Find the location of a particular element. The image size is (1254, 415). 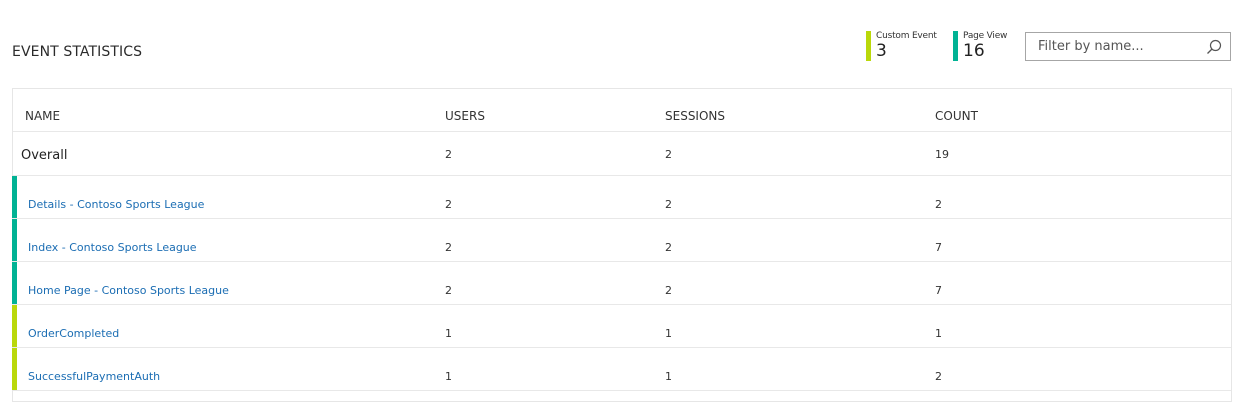

column-header-name: NAME is located at coordinates (42, 116).